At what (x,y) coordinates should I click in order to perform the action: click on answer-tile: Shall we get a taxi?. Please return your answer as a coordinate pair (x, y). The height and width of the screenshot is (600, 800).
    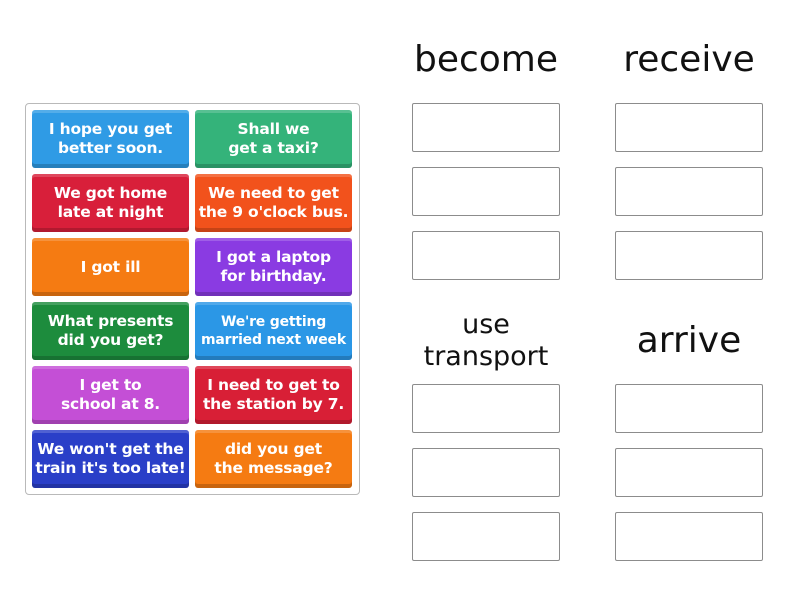
    Looking at the image, I should click on (273, 139).